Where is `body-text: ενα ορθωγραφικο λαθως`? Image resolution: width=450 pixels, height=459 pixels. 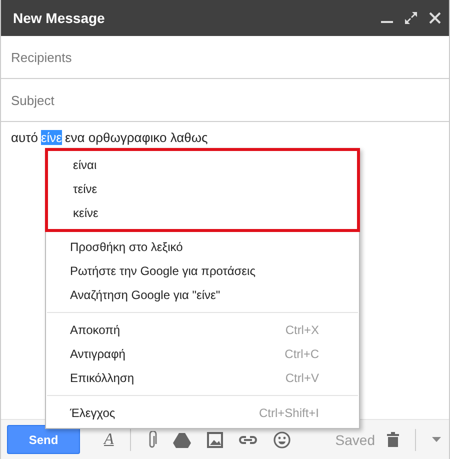 body-text: ενα ορθωγραφικο λαθως is located at coordinates (136, 137).